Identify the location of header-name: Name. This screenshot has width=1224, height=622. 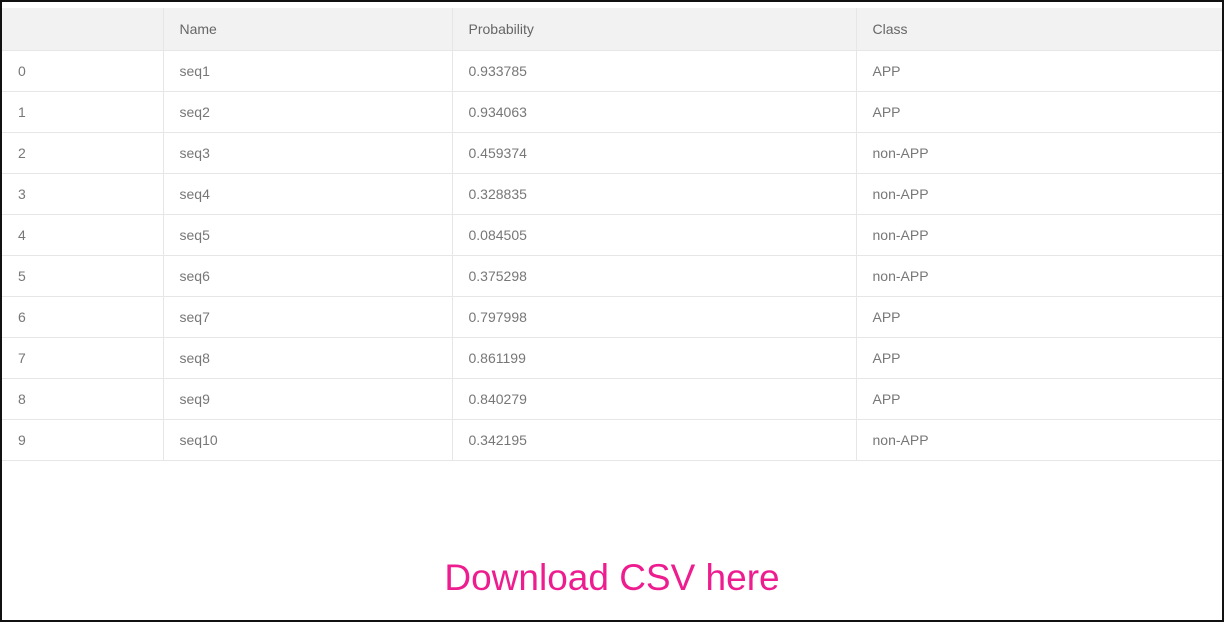
(307, 29).